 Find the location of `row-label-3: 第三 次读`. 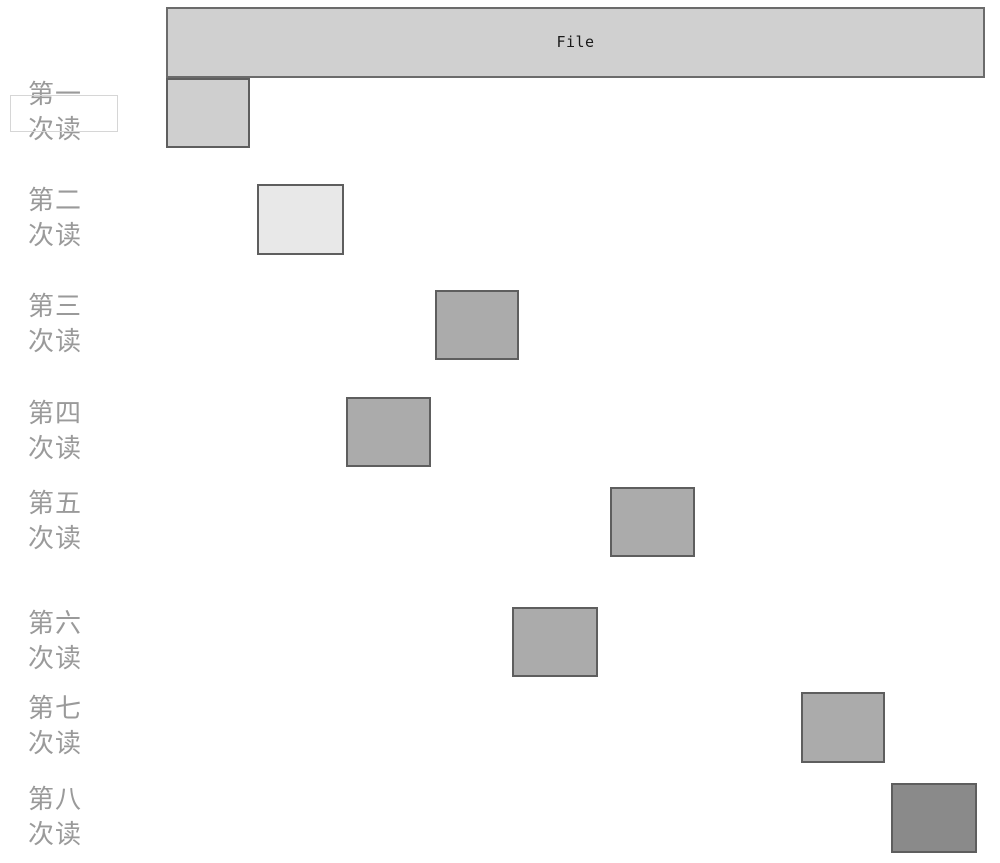

row-label-3: 第三 次读 is located at coordinates (55, 325).